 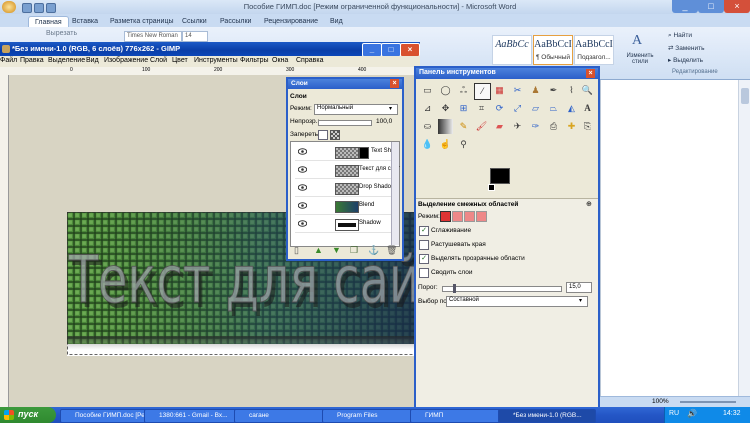 I want to click on lock-checkbox, so click(x=323, y=135).